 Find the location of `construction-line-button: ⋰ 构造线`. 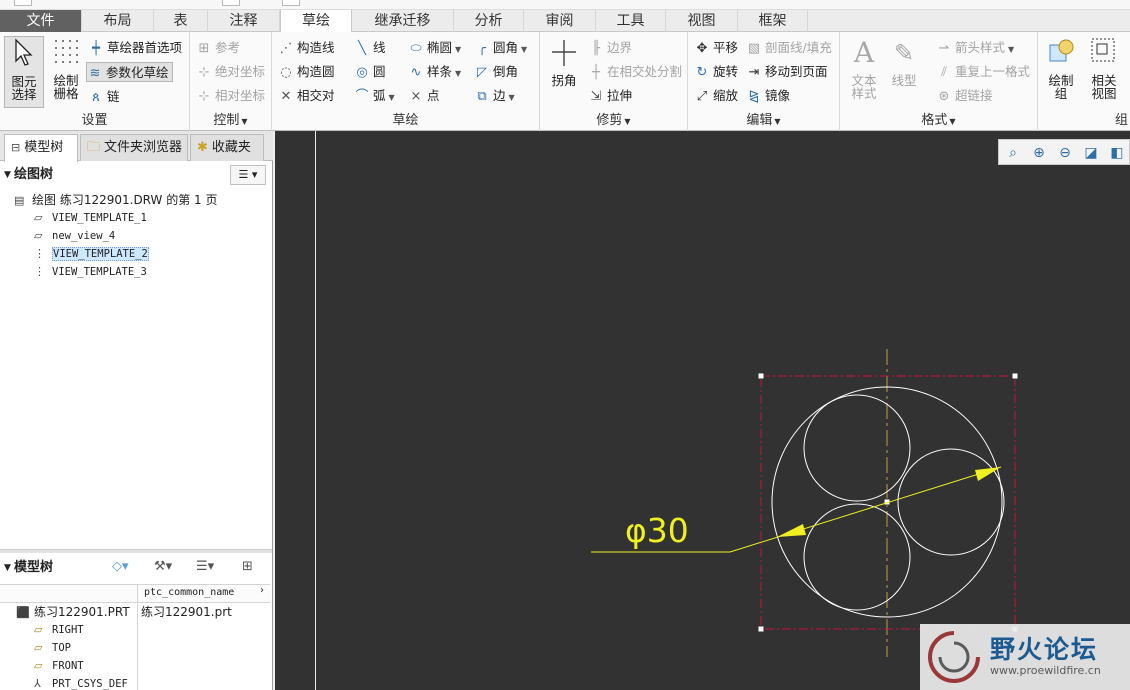

construction-line-button: ⋰ 构造线 is located at coordinates (306, 48).